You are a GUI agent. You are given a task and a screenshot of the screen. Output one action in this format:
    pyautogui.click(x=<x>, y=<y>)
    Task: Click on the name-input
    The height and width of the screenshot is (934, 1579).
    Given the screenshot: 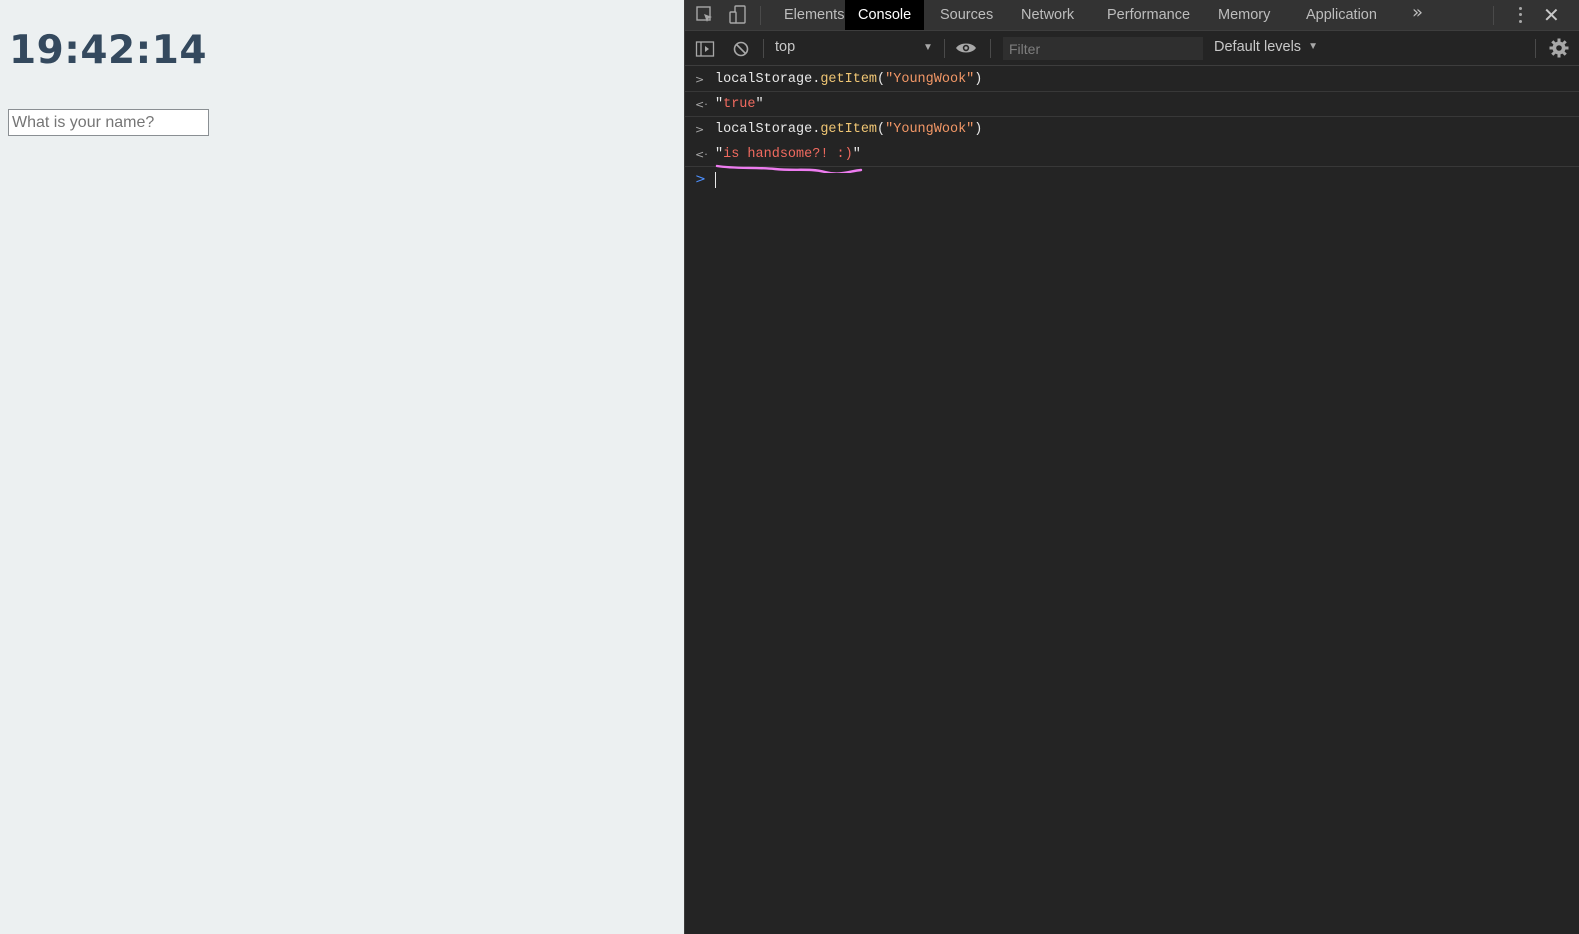 What is the action you would take?
    pyautogui.click(x=108, y=122)
    